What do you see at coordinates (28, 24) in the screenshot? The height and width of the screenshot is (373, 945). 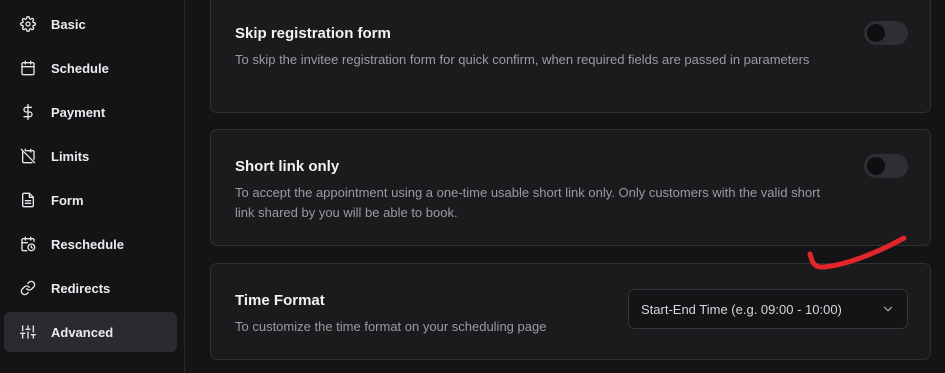 I see `gear-icon` at bounding box center [28, 24].